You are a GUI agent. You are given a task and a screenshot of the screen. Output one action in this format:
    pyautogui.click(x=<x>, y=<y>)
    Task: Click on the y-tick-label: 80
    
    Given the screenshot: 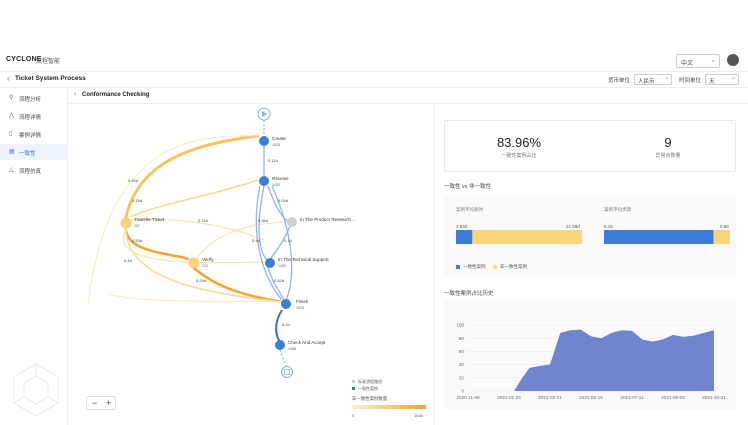 What is the action you would take?
    pyautogui.click(x=462, y=338)
    